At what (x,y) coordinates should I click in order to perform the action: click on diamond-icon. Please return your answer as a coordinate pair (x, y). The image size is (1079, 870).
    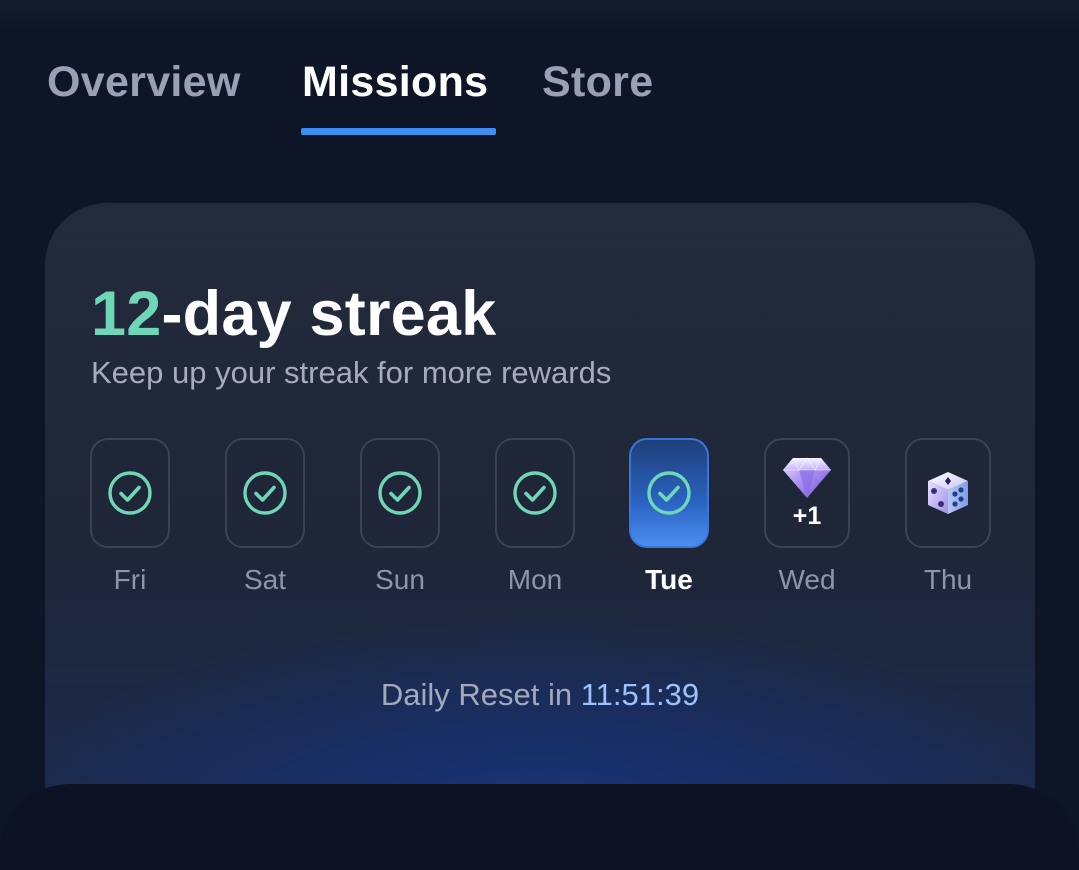
    Looking at the image, I should click on (807, 477).